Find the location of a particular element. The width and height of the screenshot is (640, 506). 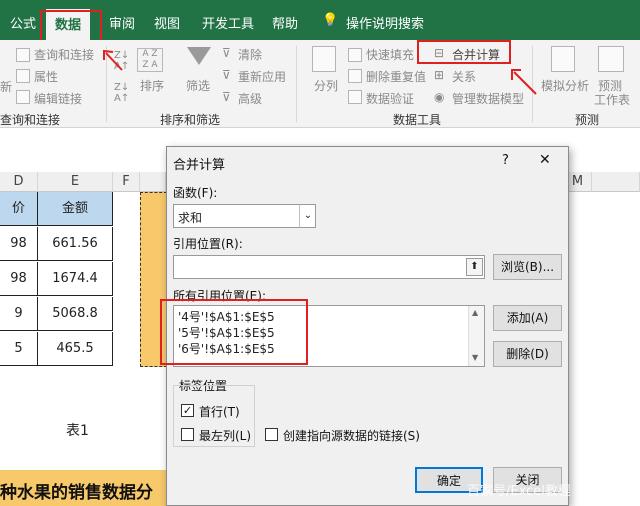

highlight-box-references is located at coordinates (234, 332).